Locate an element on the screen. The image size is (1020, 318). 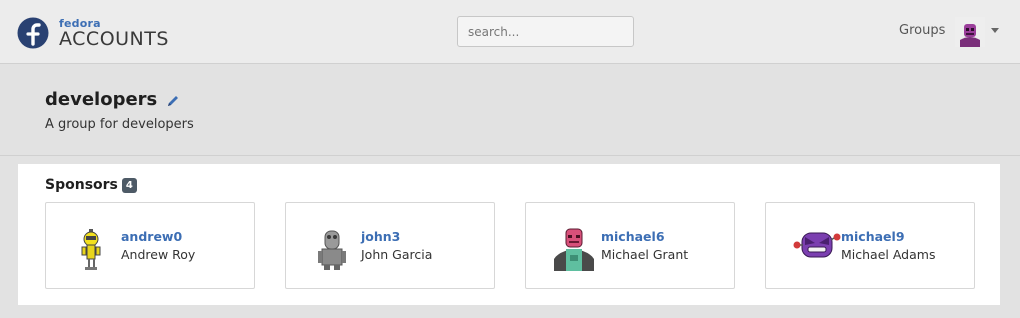
user-menu-avatar is located at coordinates (970, 32).